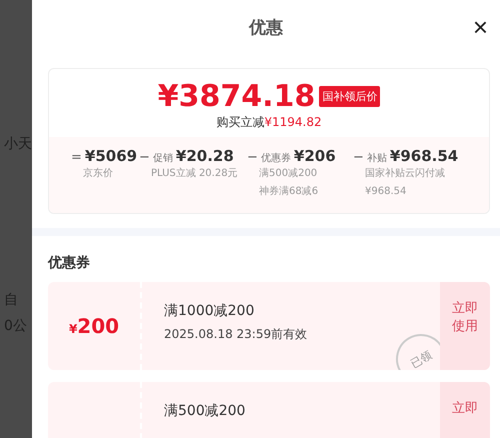  What do you see at coordinates (69, 263) in the screenshot?
I see `section-title: 优惠券` at bounding box center [69, 263].